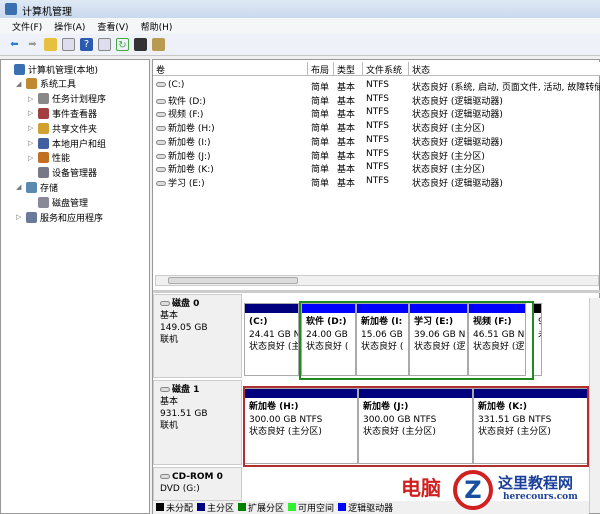  I want to click on refresh-icon: ↻, so click(122, 44).